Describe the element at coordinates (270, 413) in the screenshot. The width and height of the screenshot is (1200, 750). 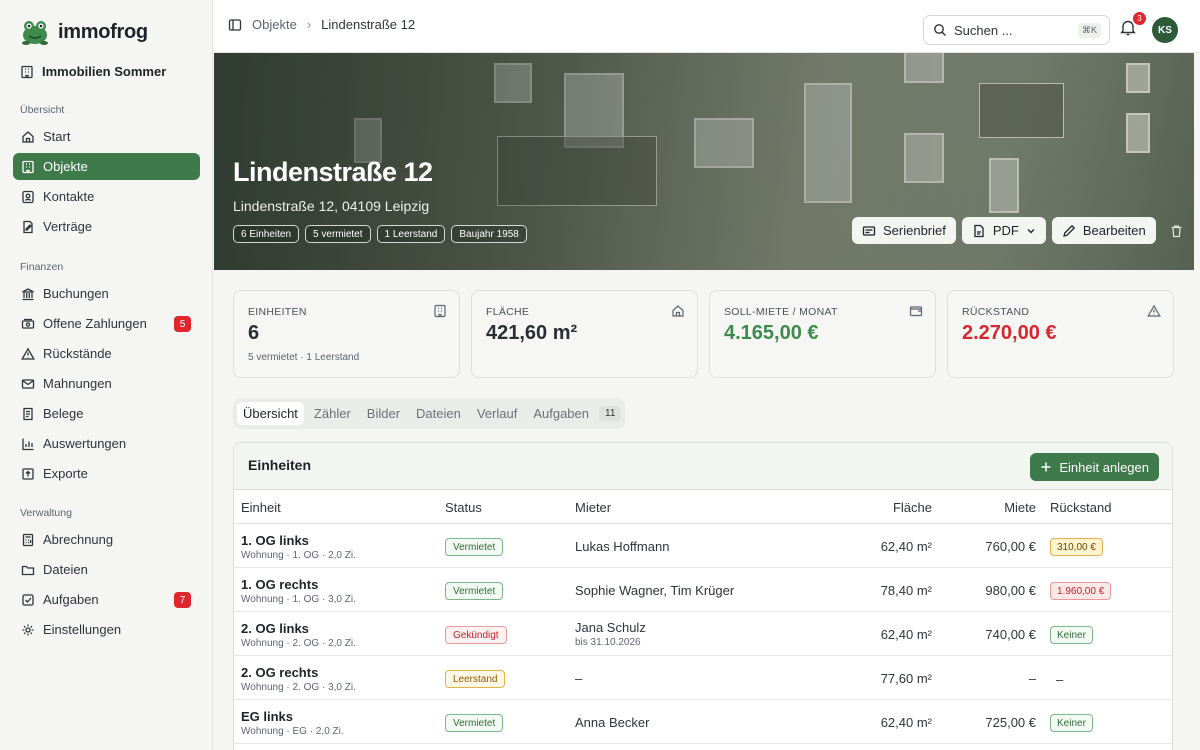
I see `tab-uebersicht: Übersicht` at that location.